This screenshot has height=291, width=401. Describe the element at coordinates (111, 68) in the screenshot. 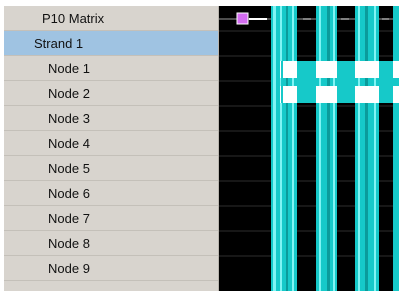

I see `tree-row-node: Node 1` at that location.